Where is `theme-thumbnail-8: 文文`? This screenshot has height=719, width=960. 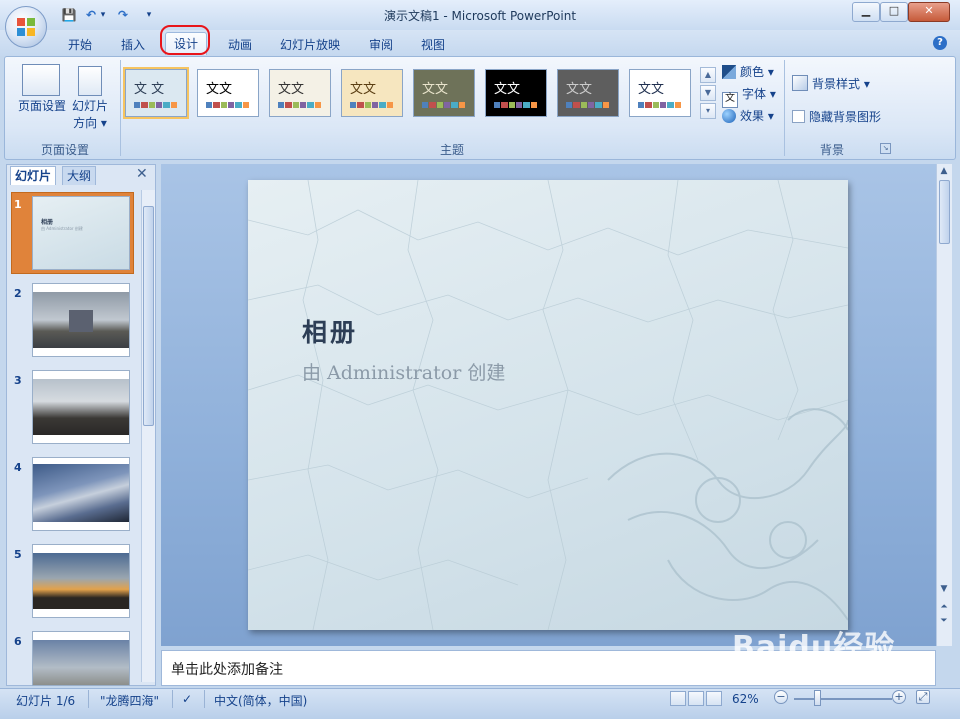 theme-thumbnail-8: 文文 is located at coordinates (660, 93).